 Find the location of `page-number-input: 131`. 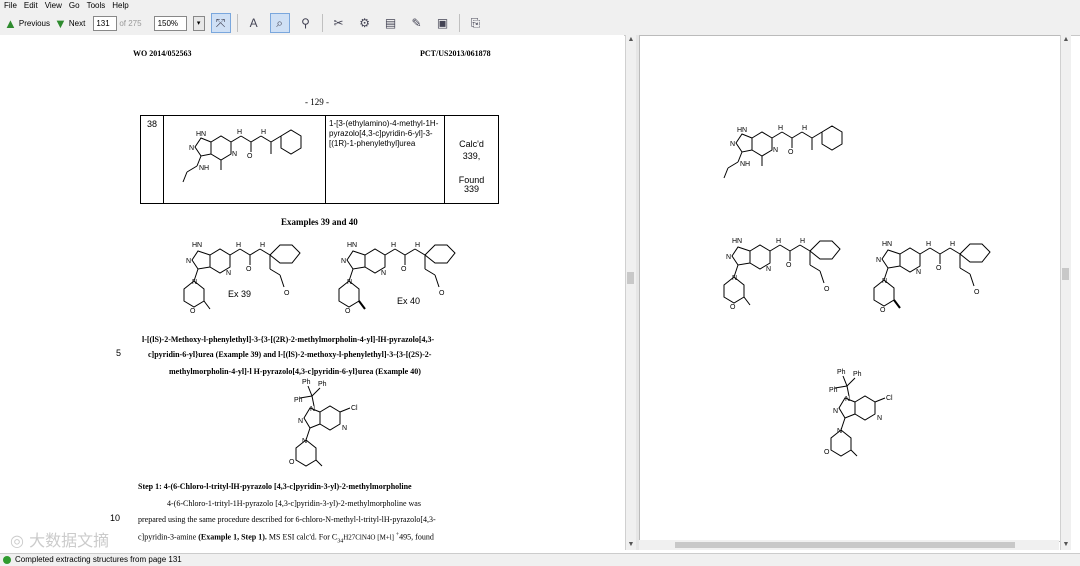

page-number-input: 131 is located at coordinates (105, 23).